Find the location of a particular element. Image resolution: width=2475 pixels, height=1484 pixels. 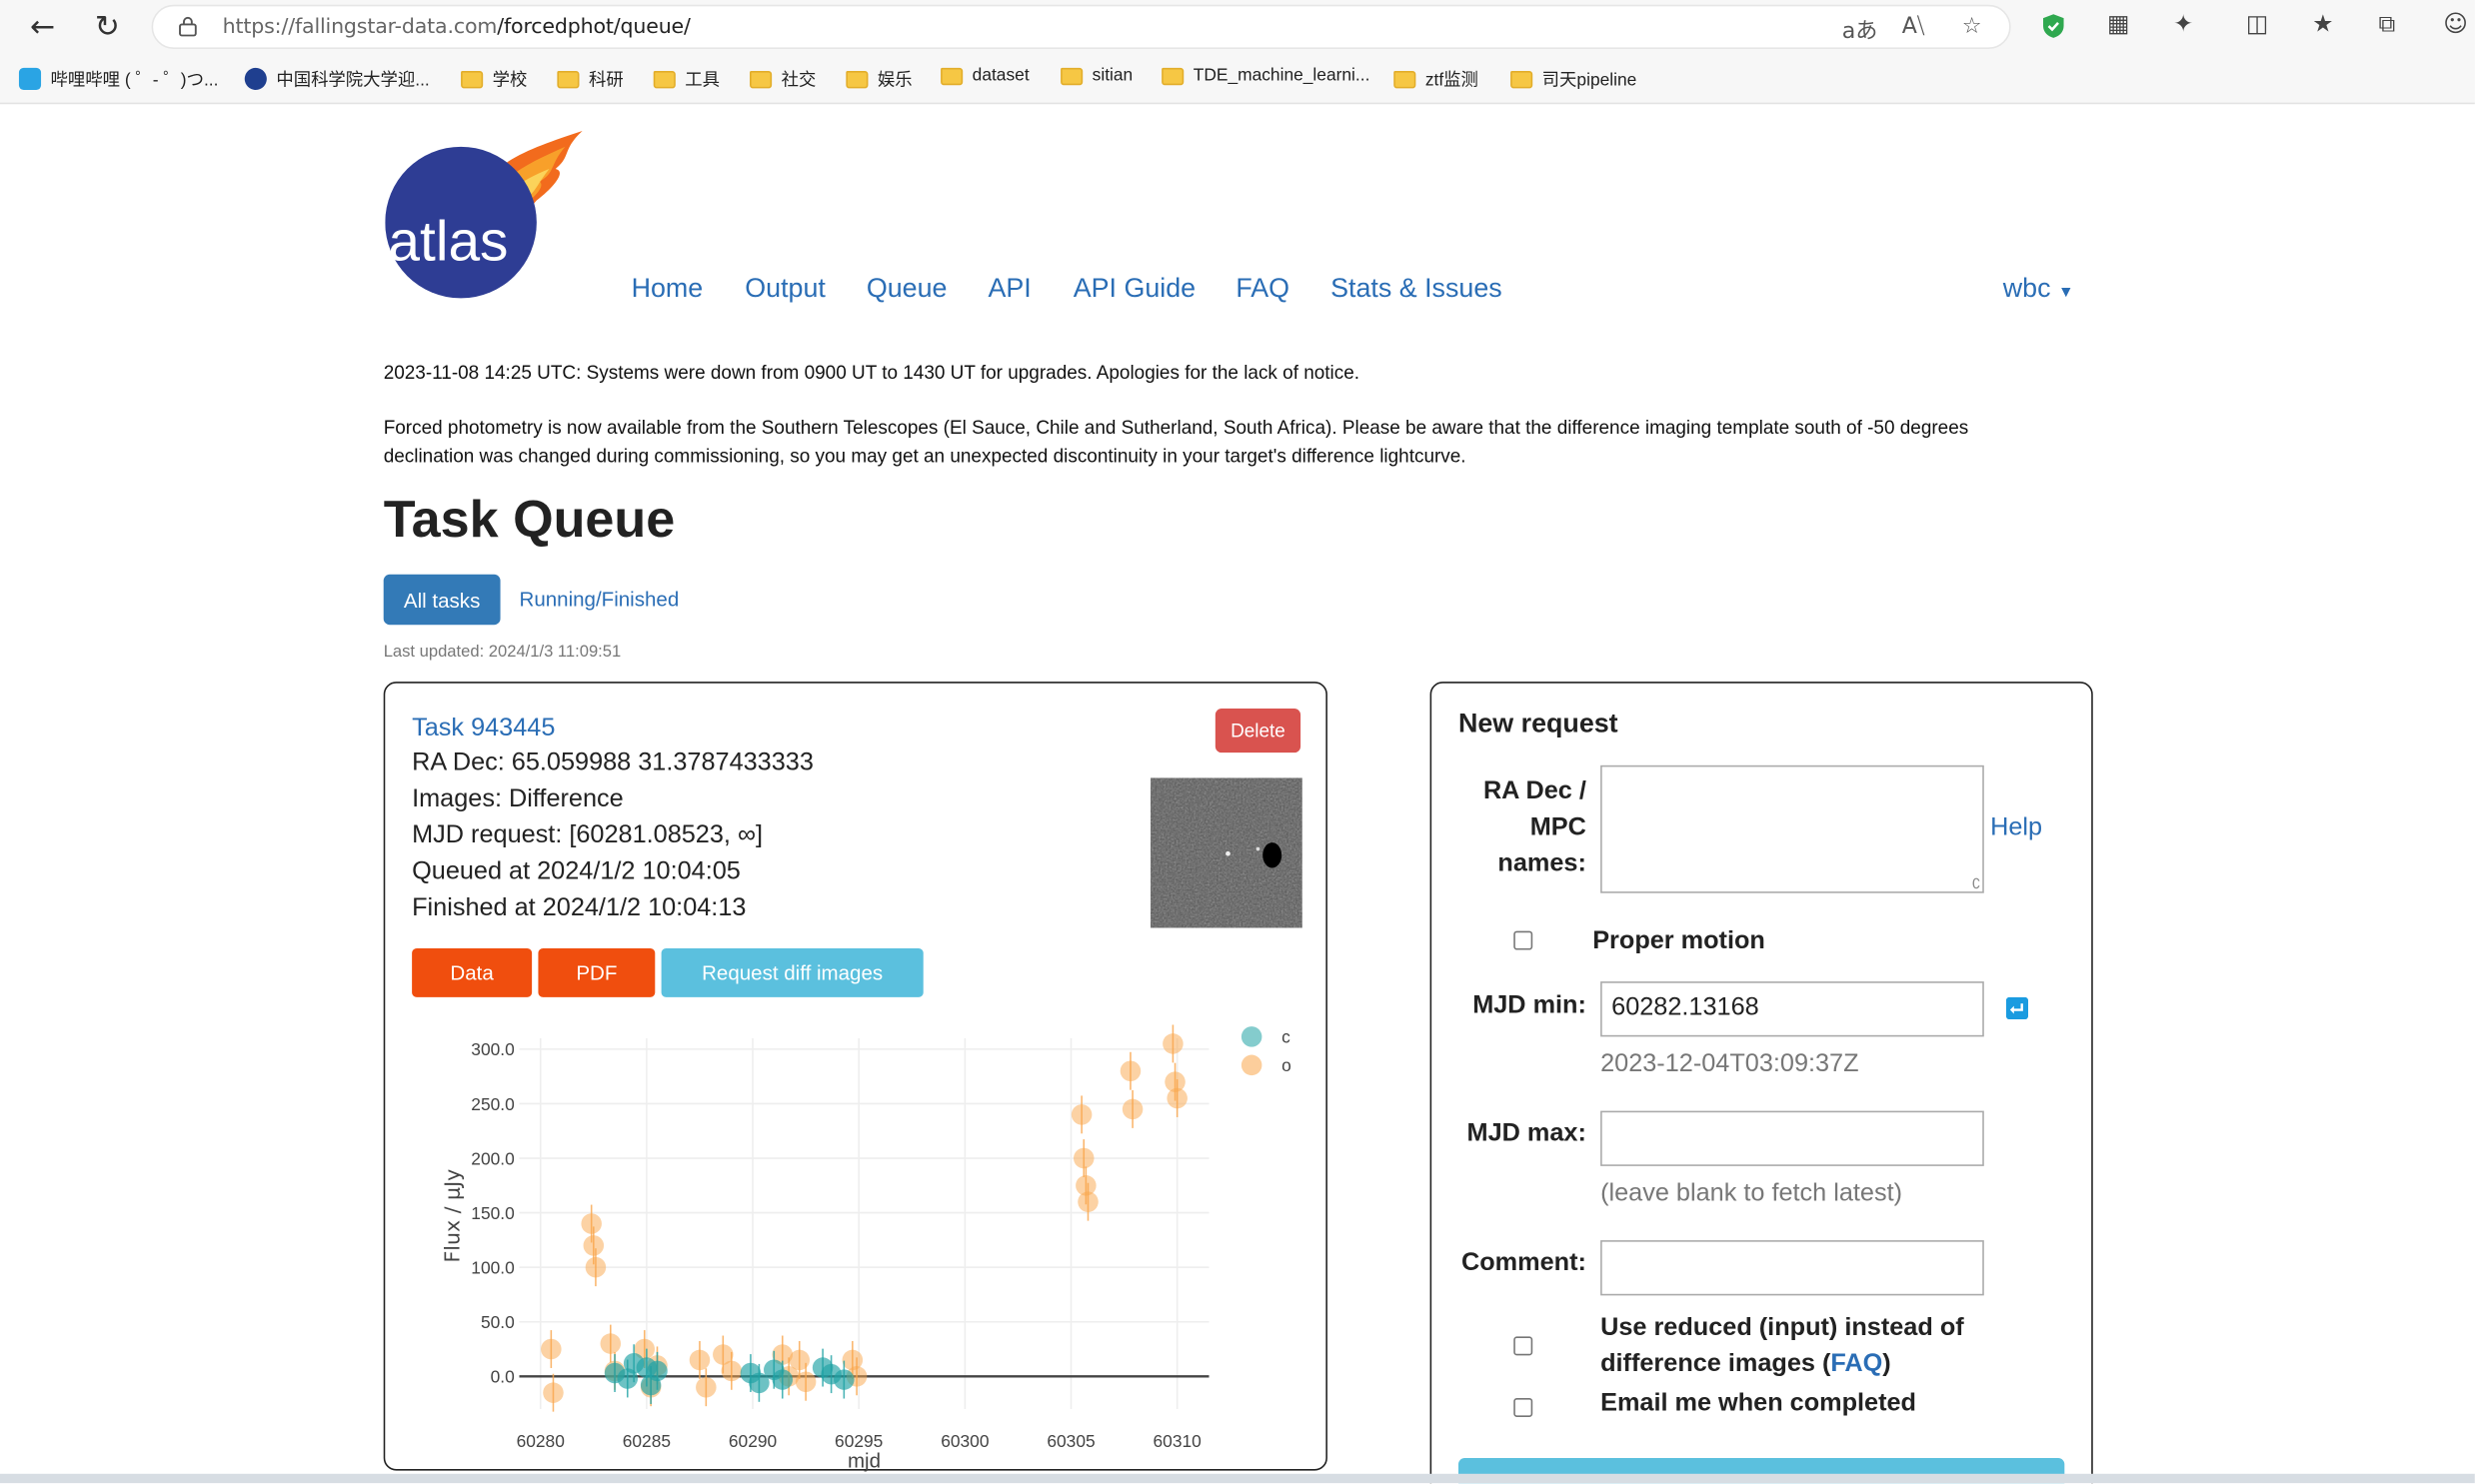

nav-queue: Queue is located at coordinates (907, 289).